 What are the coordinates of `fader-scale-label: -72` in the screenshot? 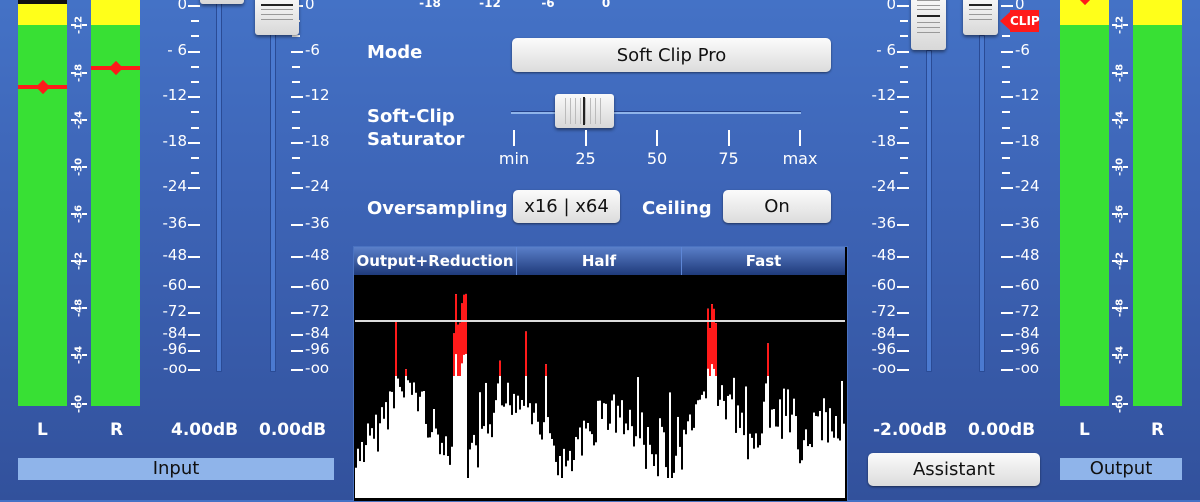 It's located at (884, 311).